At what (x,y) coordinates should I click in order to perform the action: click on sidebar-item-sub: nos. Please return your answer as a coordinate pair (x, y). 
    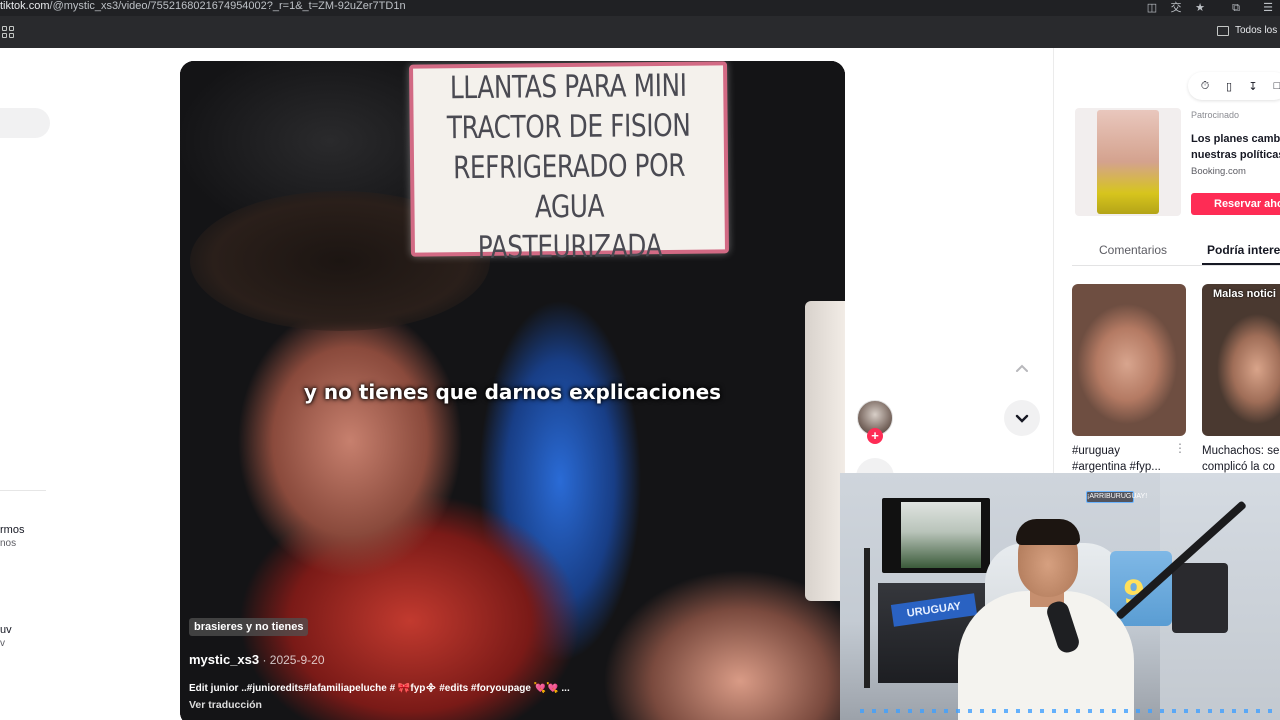
    Looking at the image, I should click on (8, 543).